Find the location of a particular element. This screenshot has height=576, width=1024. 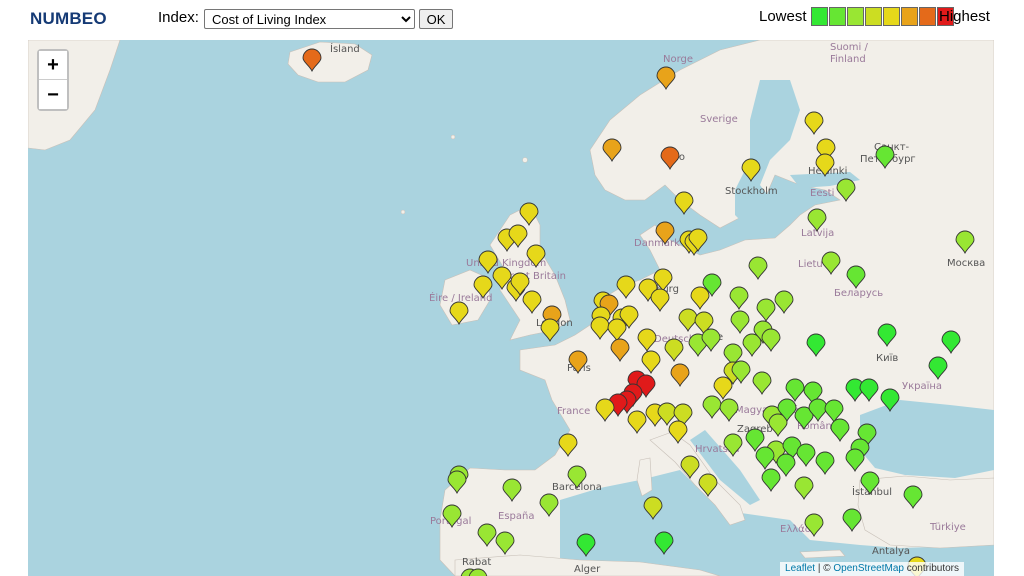

numbeo-logo: NUMBEO is located at coordinates (68, 19).